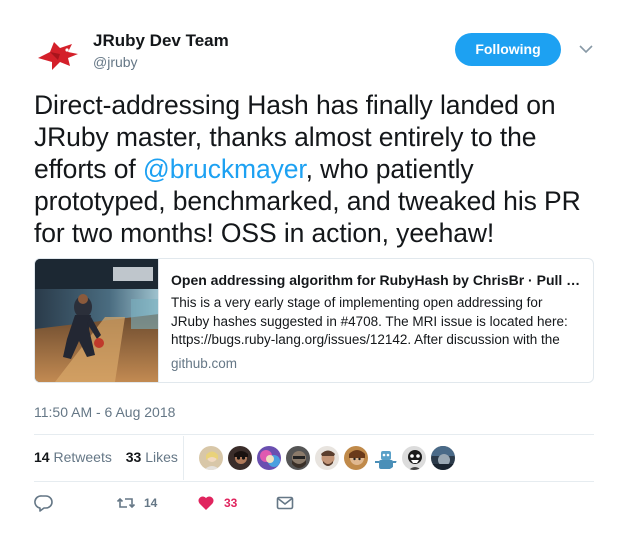 The height and width of the screenshot is (541, 625). I want to click on retweets-count: 14, so click(42, 457).